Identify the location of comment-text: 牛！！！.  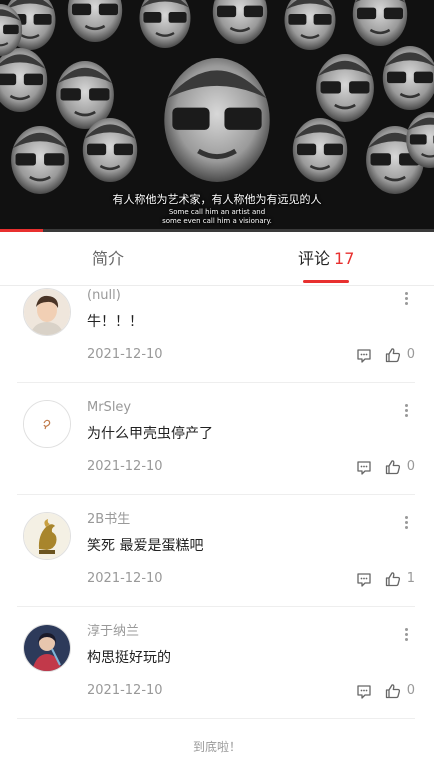
(115, 322).